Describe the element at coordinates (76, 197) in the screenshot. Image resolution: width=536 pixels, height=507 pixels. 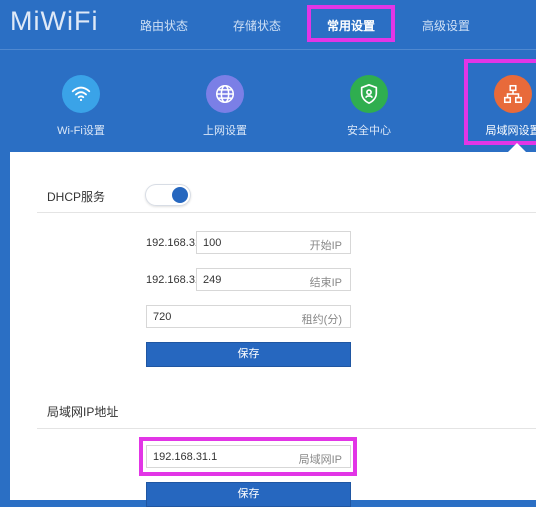
I see `dhcp-title: DHCP服务` at that location.